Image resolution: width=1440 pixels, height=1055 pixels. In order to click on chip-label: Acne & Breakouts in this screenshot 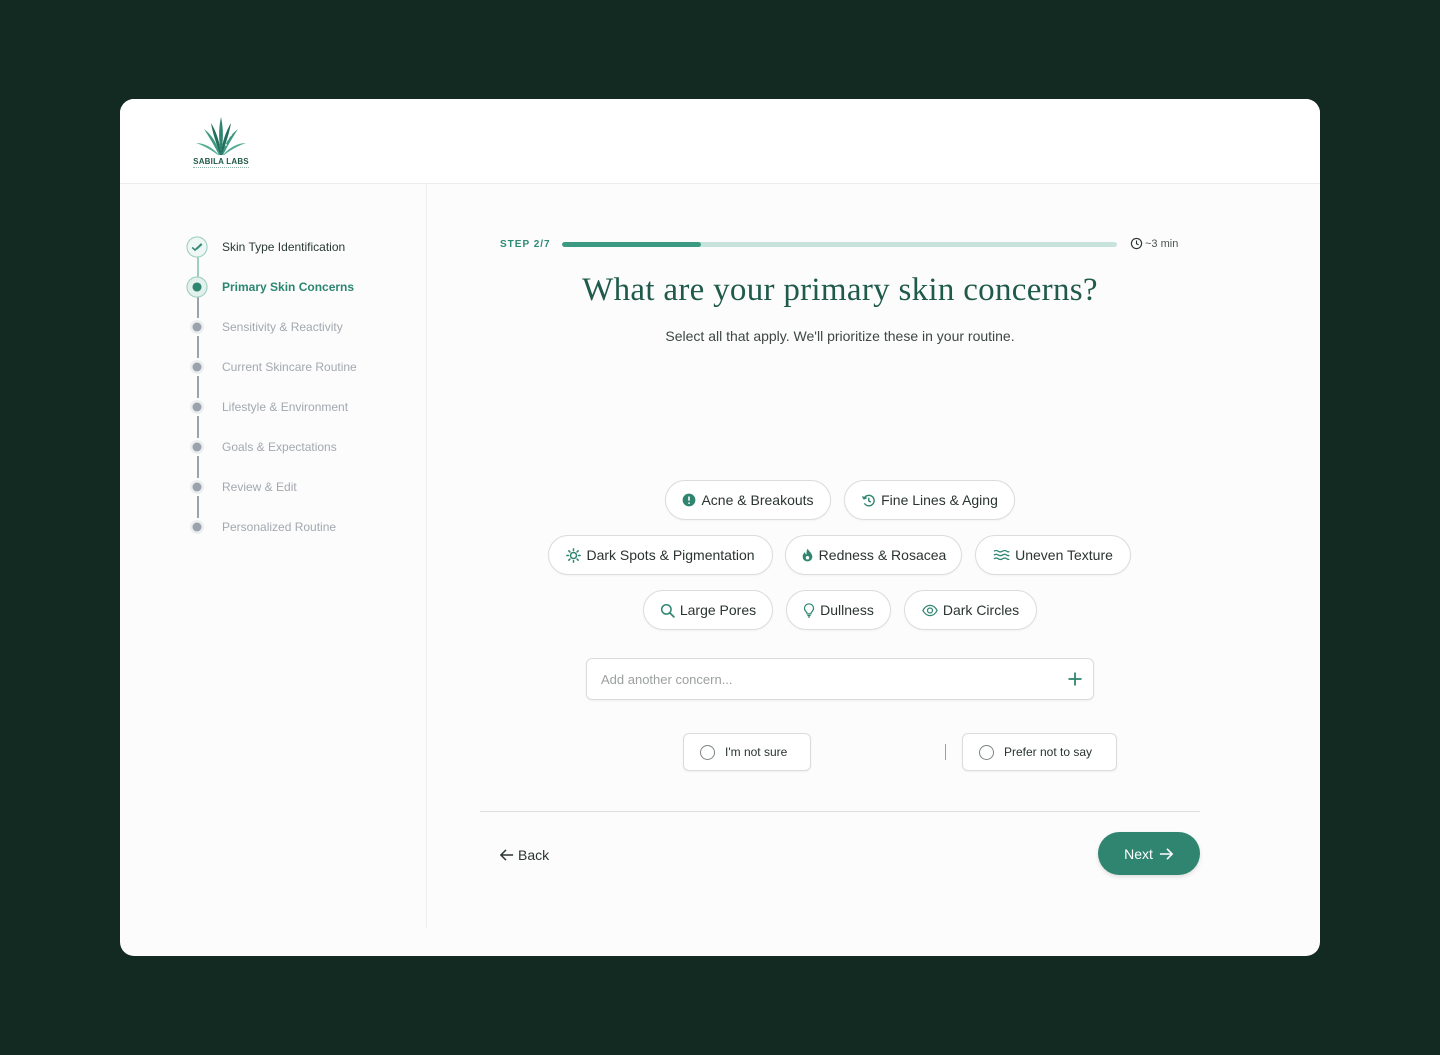, I will do `click(757, 500)`.